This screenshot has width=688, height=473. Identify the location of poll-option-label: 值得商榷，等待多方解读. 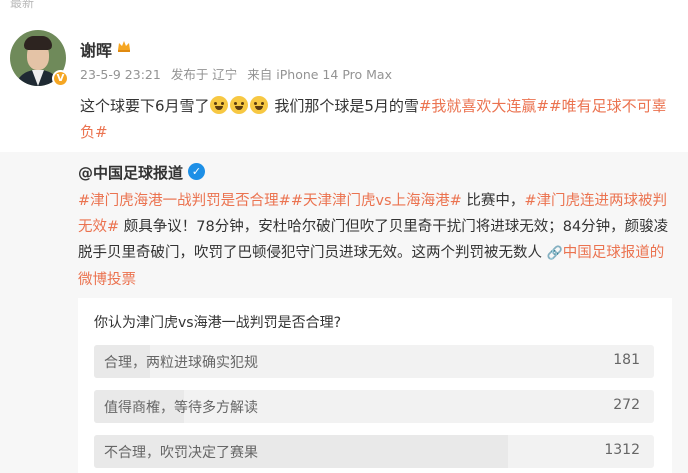
(181, 408).